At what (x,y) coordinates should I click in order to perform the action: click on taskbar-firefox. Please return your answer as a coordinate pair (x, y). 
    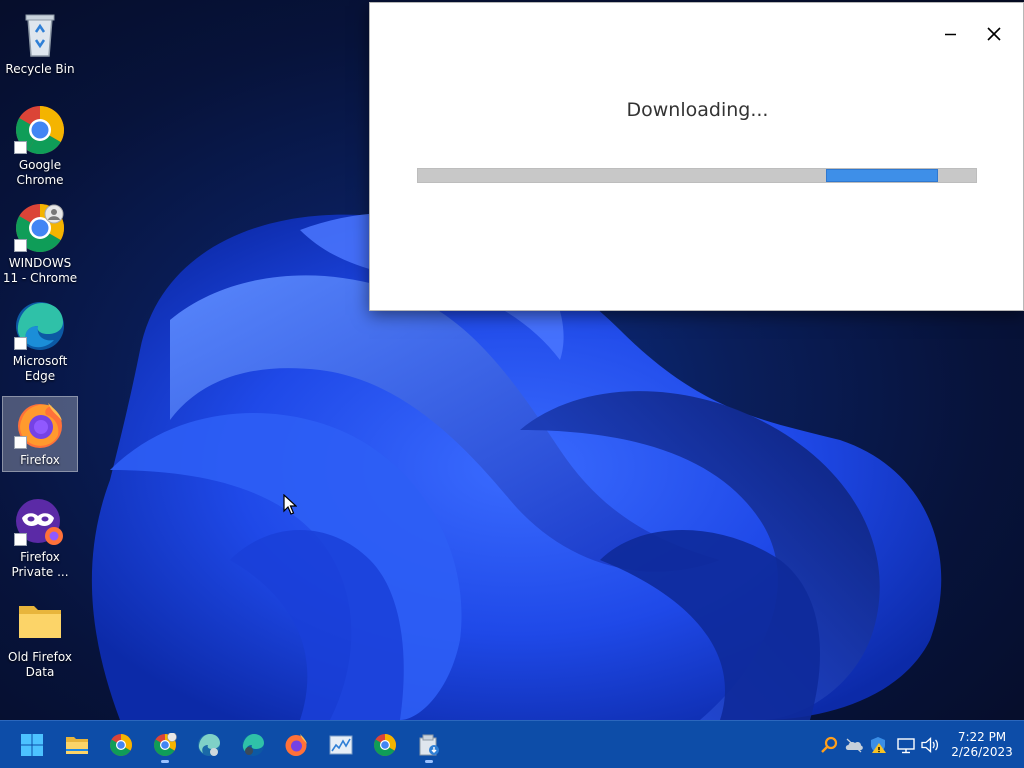
    Looking at the image, I should click on (296, 745).